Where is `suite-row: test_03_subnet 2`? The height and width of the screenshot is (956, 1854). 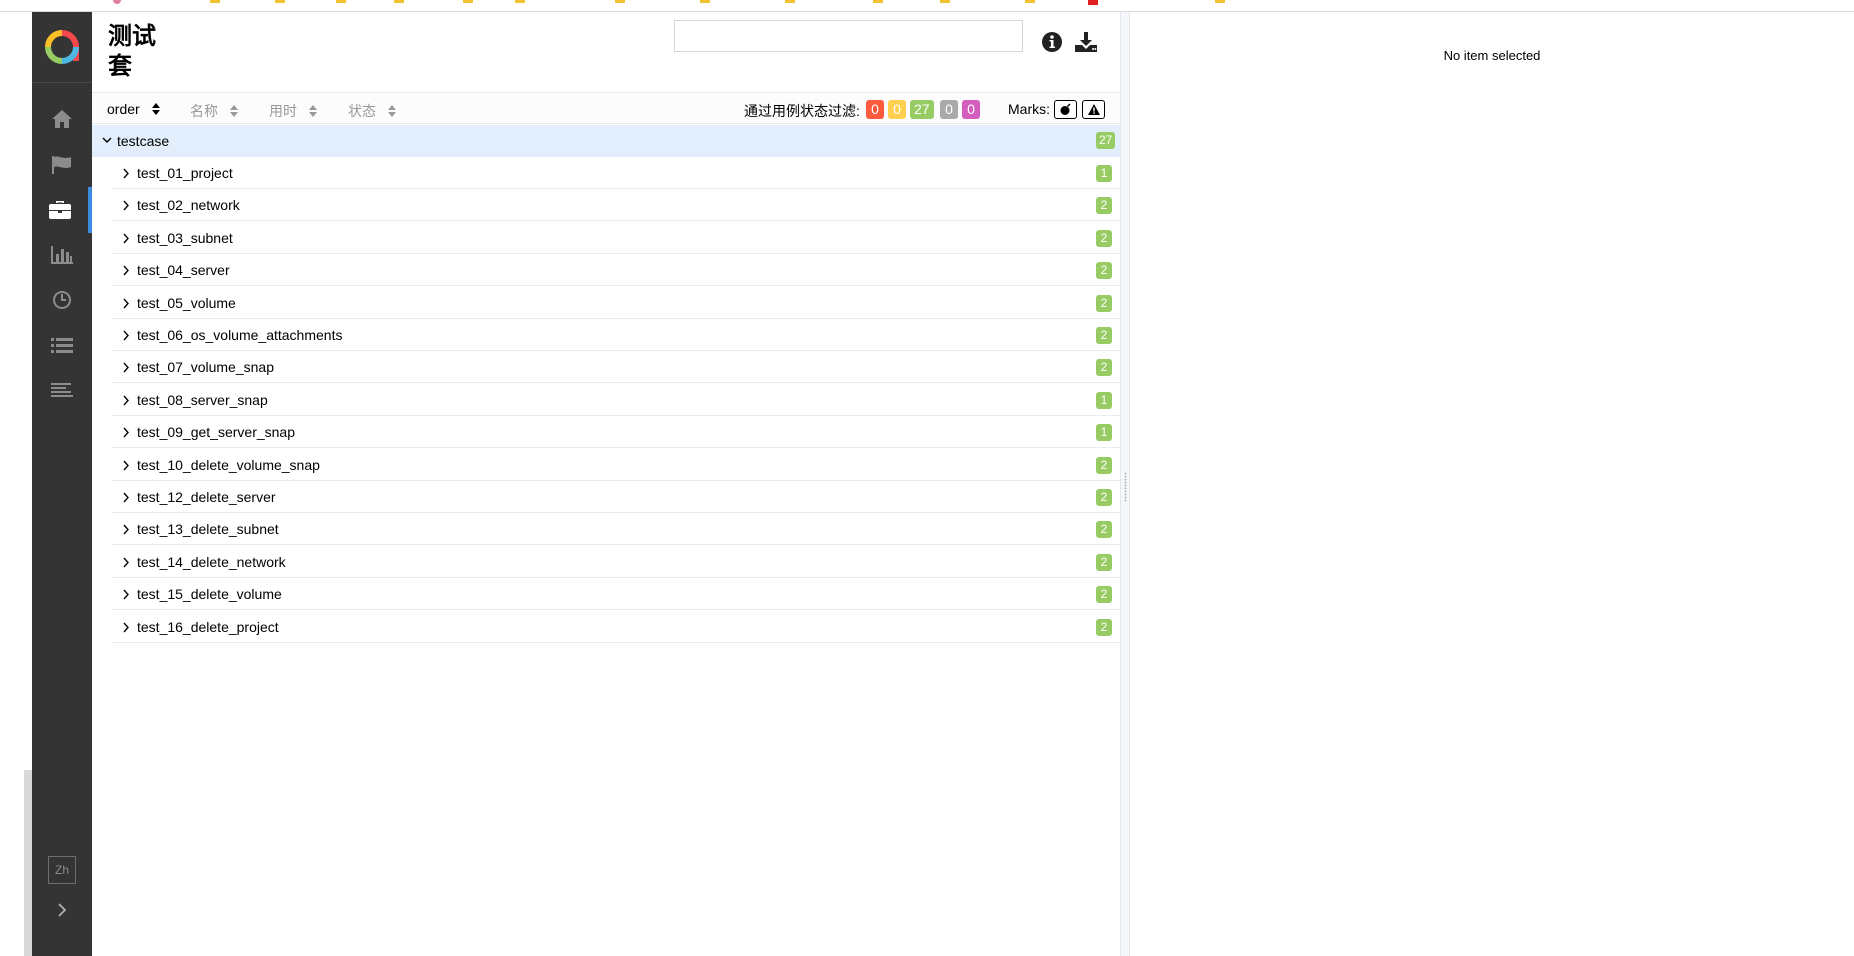 suite-row: test_03_subnet 2 is located at coordinates (616, 238).